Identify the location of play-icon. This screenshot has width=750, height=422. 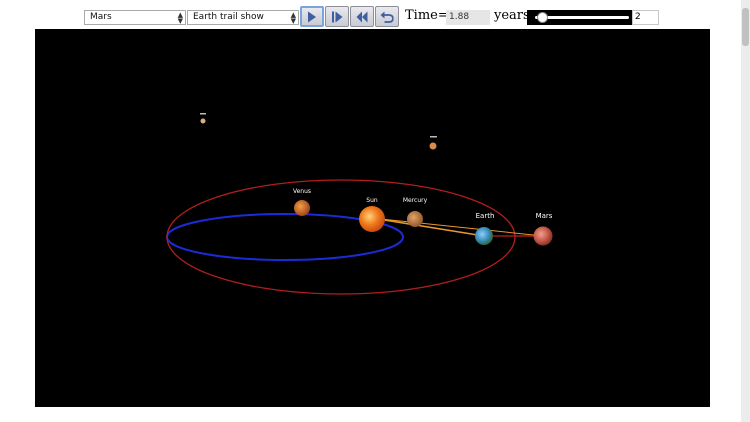
(312, 16).